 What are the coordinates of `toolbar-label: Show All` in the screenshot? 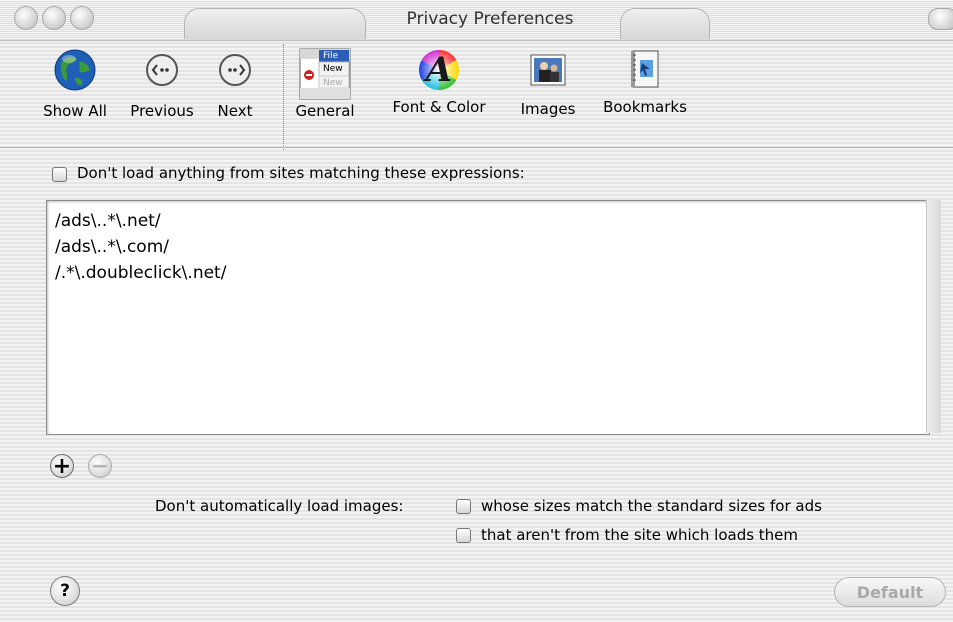 It's located at (75, 111).